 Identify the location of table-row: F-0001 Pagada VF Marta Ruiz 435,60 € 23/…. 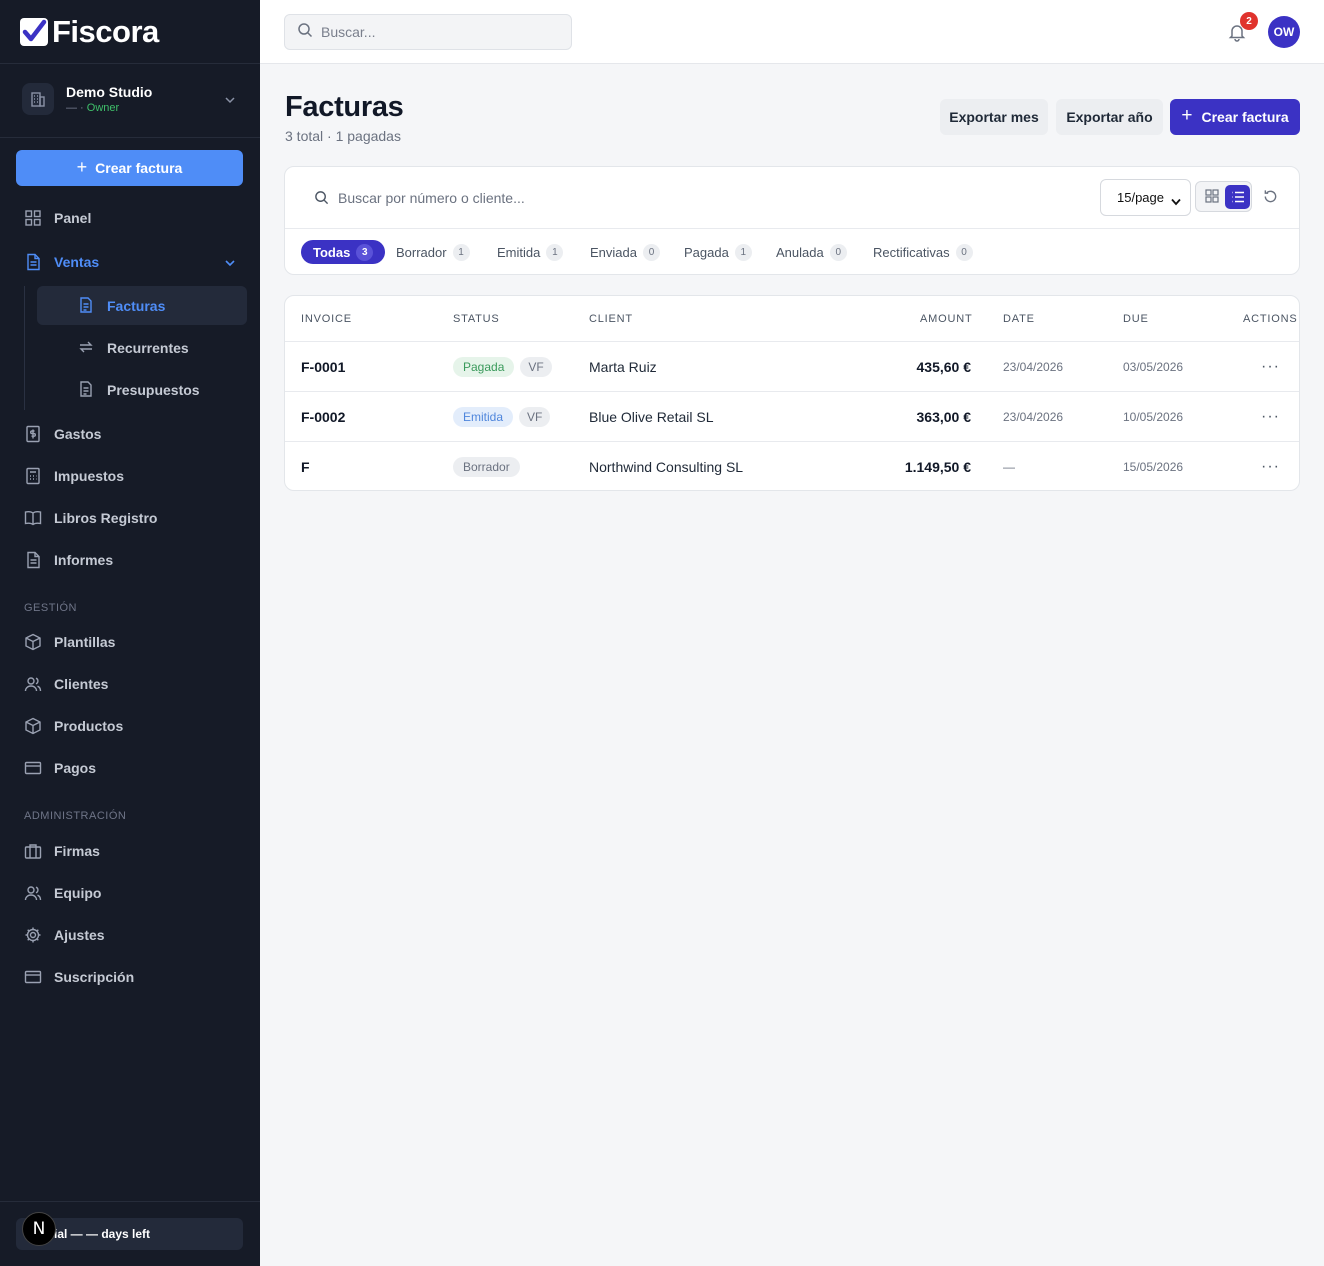
(792, 366).